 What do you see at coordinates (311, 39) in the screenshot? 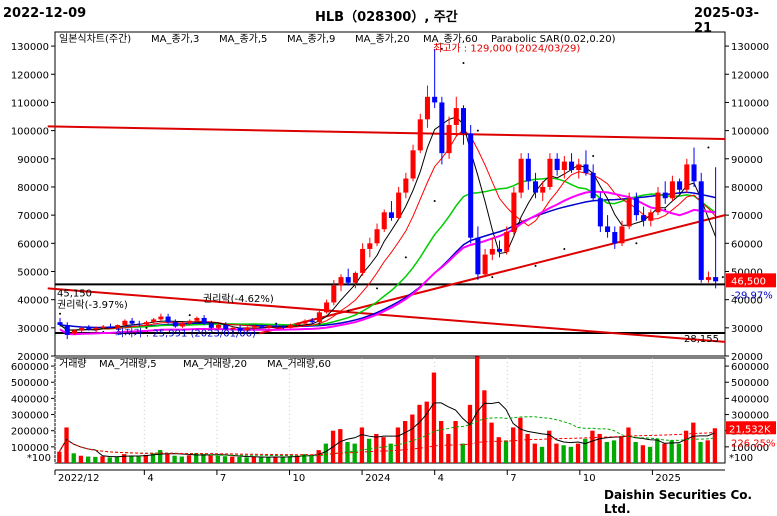
I see `legend-entry: MA_종가,9` at bounding box center [311, 39].